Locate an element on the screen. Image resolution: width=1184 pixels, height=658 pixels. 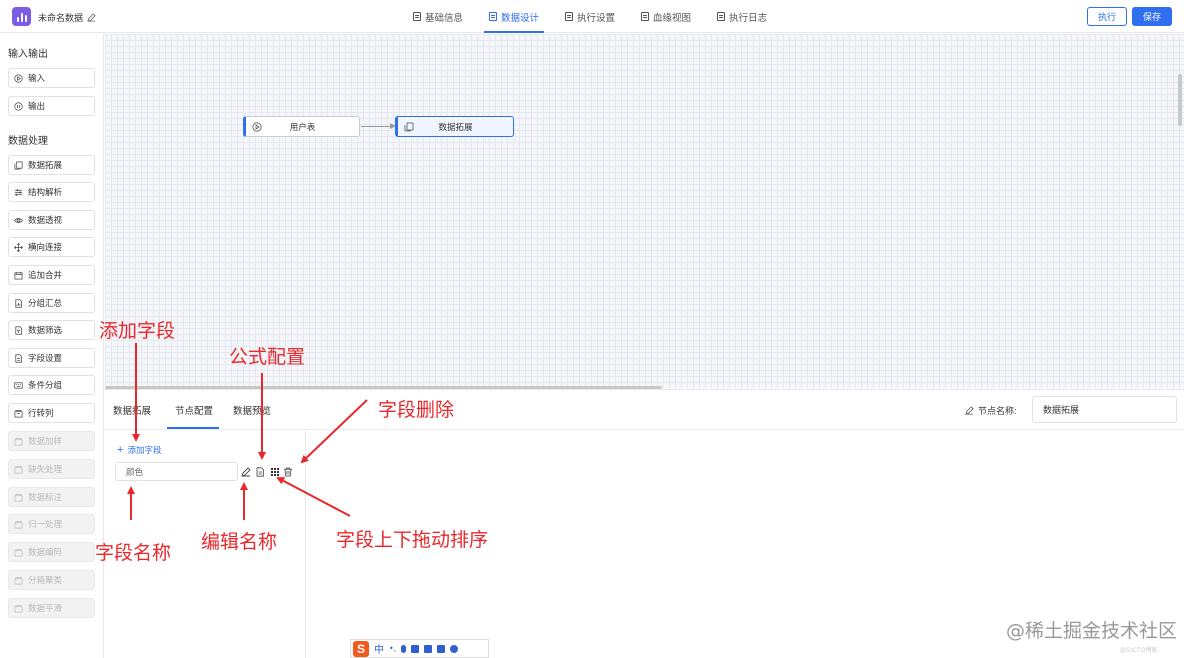
add-field-button: + 添加字段 is located at coordinates (139, 450).